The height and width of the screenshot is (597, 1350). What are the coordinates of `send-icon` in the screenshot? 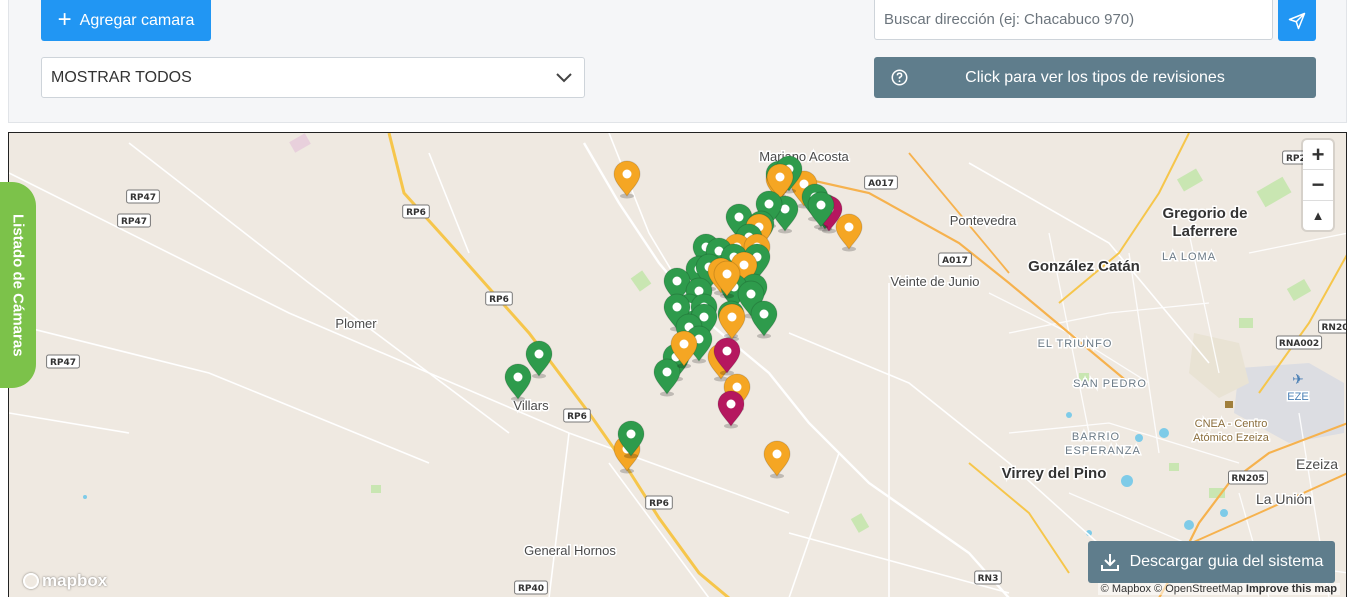 It's located at (1297, 20).